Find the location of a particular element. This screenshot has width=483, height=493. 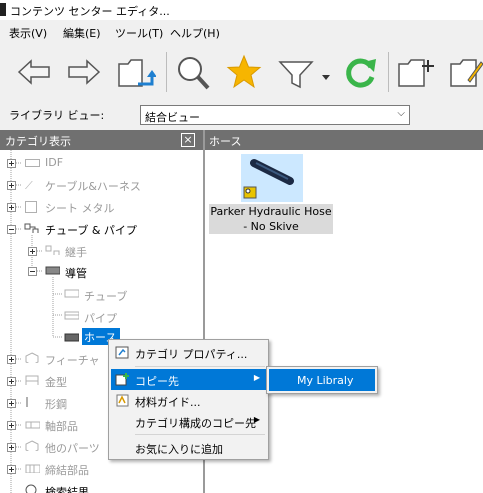

category-panel-title: カテゴリ表示 is located at coordinates (38, 141).